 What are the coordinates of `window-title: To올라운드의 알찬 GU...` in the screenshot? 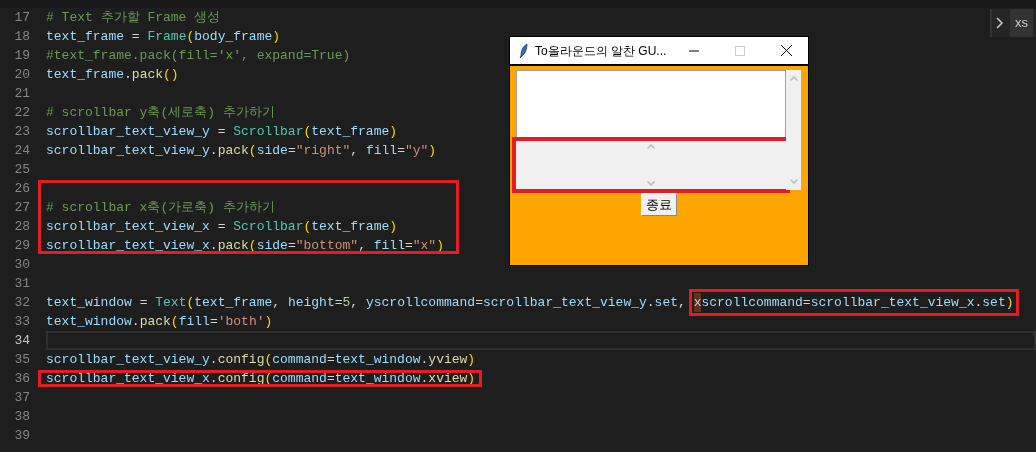 It's located at (601, 51).